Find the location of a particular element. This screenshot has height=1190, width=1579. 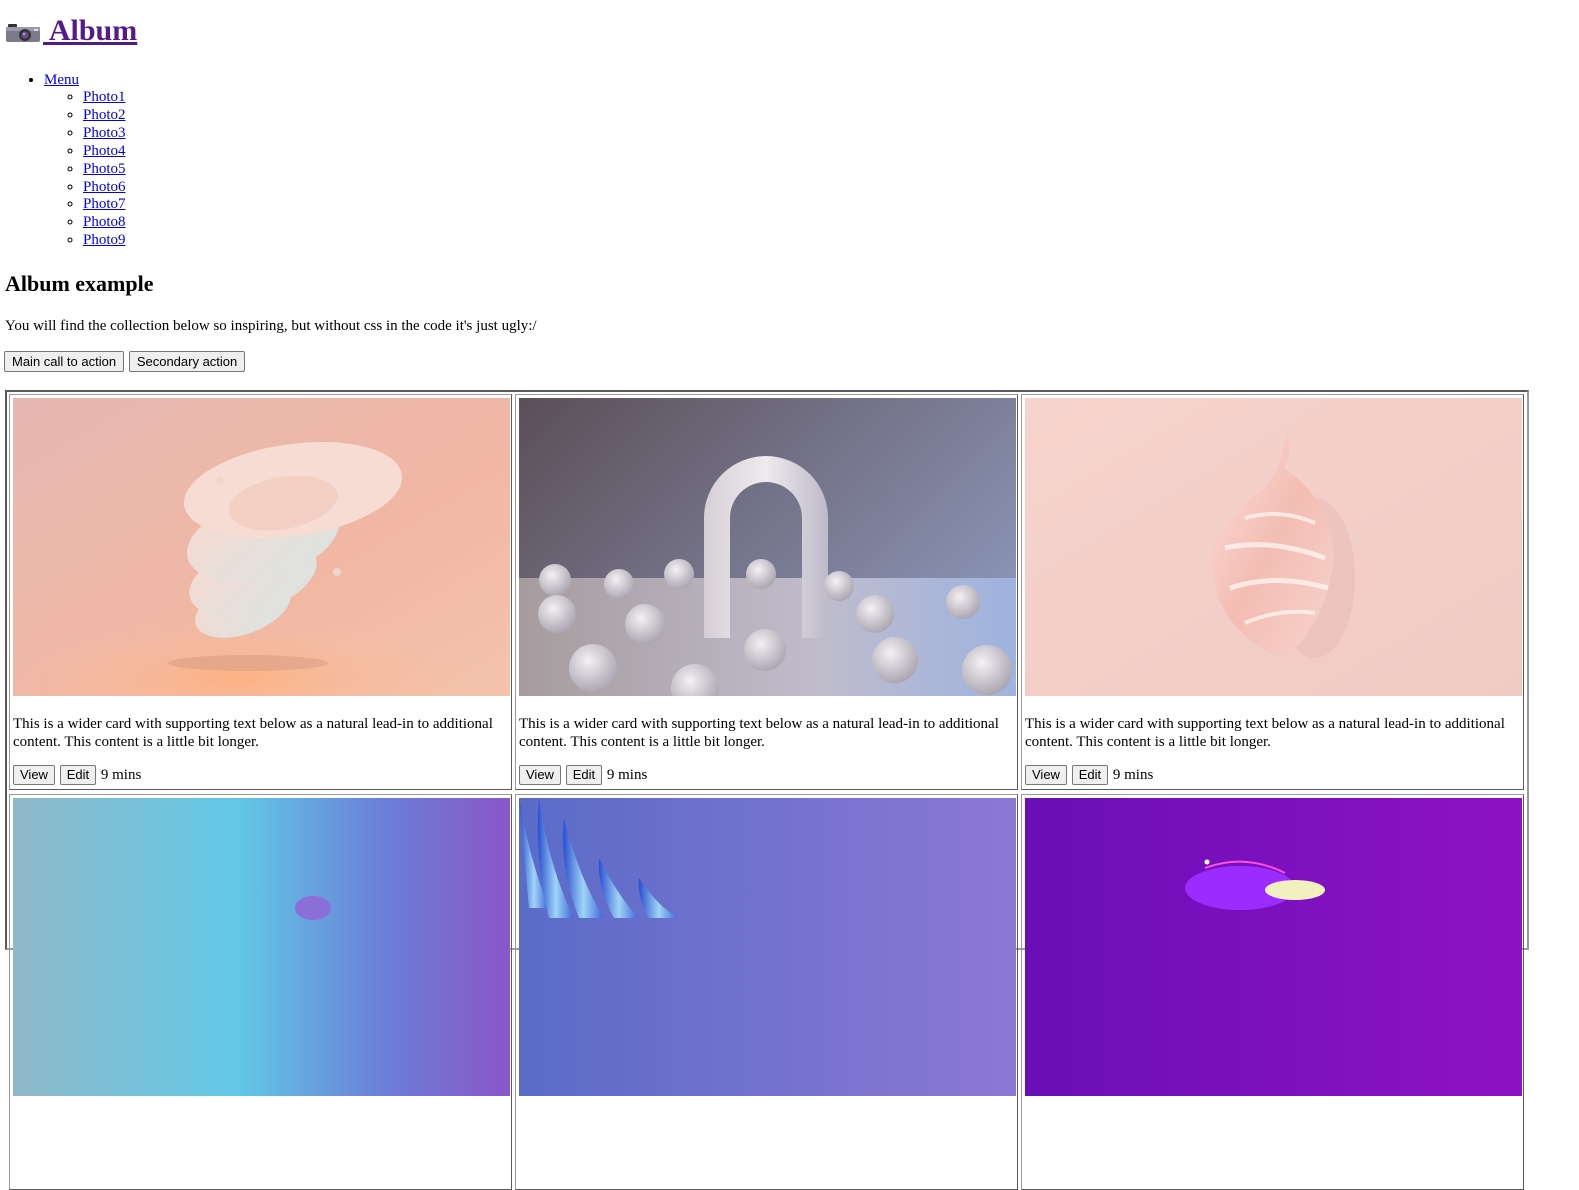

photo5-link: Photo5 is located at coordinates (104, 169).